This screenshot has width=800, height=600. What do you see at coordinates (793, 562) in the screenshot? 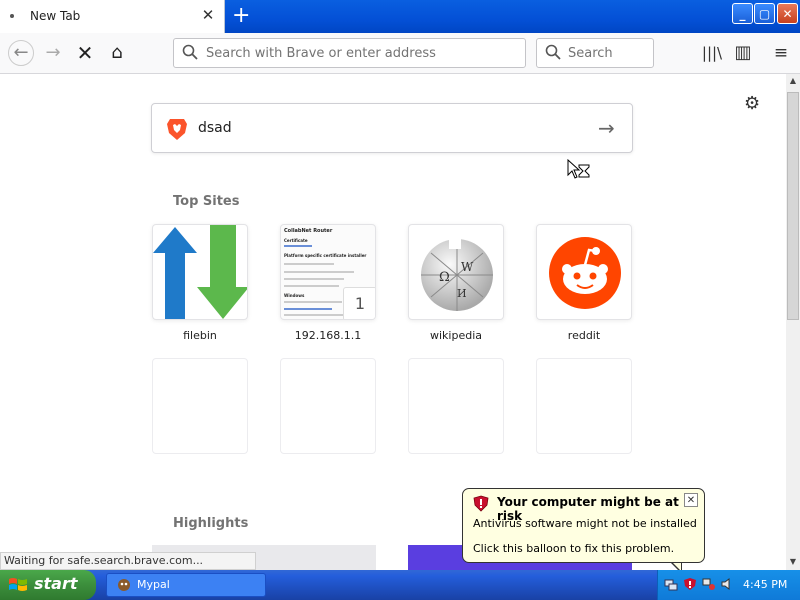
I see `scroll-down-arrow-icon: ▼` at bounding box center [793, 562].